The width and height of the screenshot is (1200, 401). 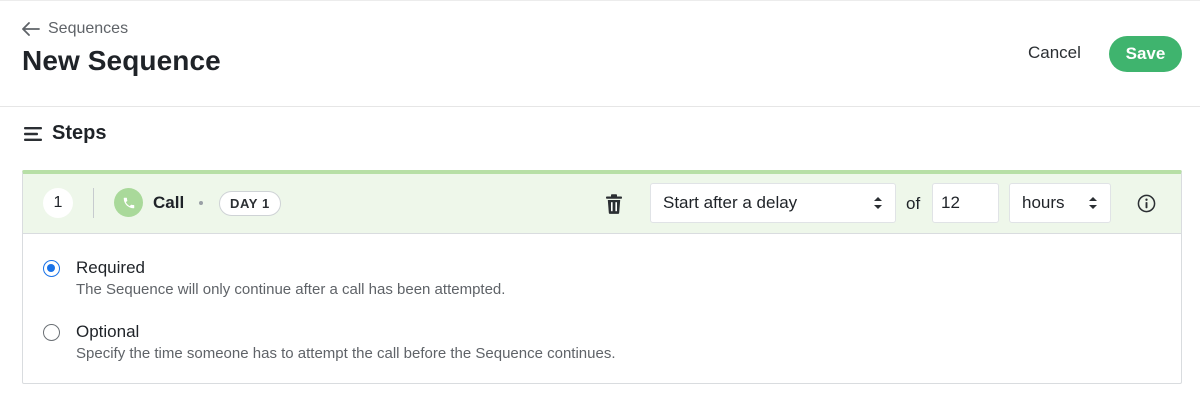 I want to click on delay-input, so click(x=965, y=203).